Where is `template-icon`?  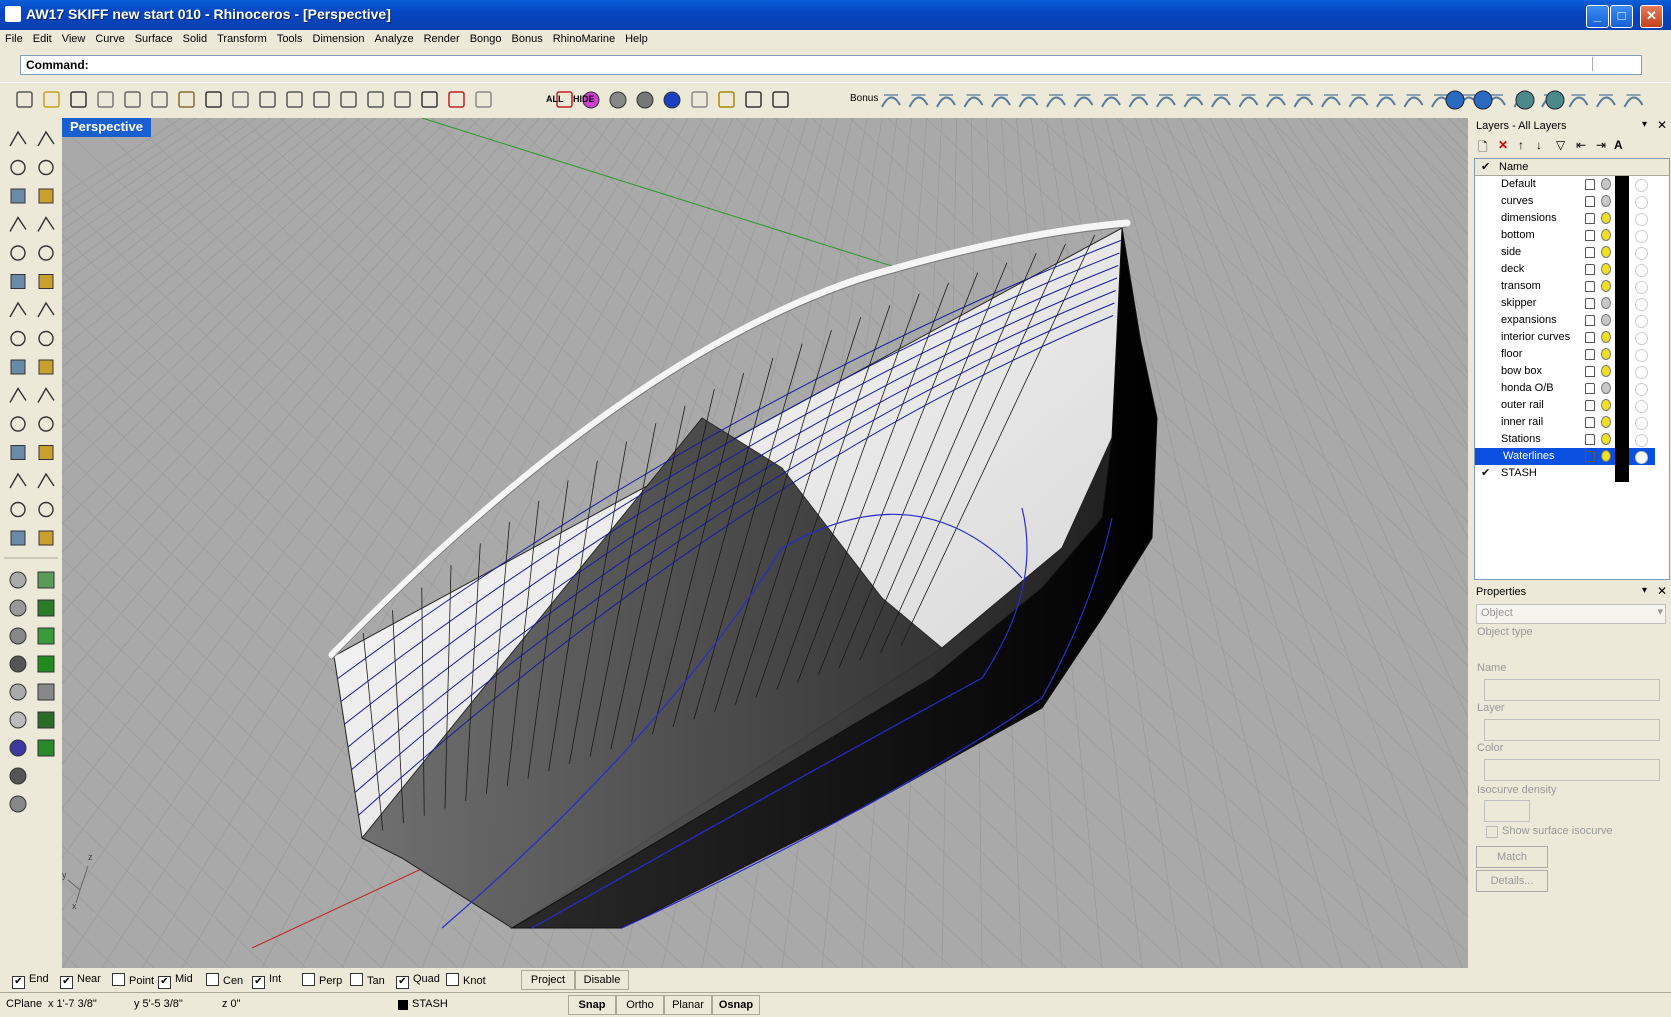
template-icon is located at coordinates (105, 99).